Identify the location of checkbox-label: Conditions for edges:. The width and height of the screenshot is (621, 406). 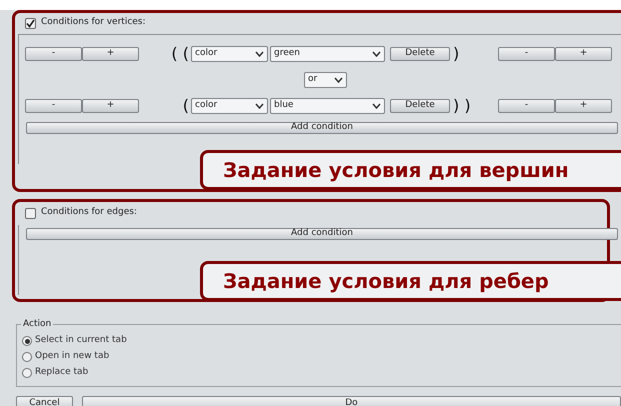
(89, 213).